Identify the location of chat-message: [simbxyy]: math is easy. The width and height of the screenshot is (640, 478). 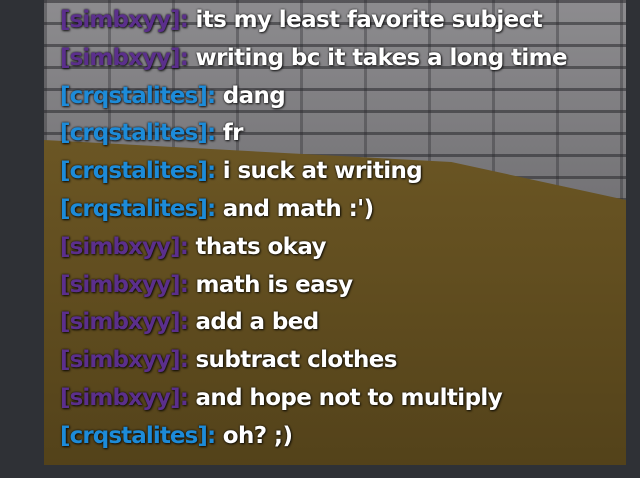
(345, 286).